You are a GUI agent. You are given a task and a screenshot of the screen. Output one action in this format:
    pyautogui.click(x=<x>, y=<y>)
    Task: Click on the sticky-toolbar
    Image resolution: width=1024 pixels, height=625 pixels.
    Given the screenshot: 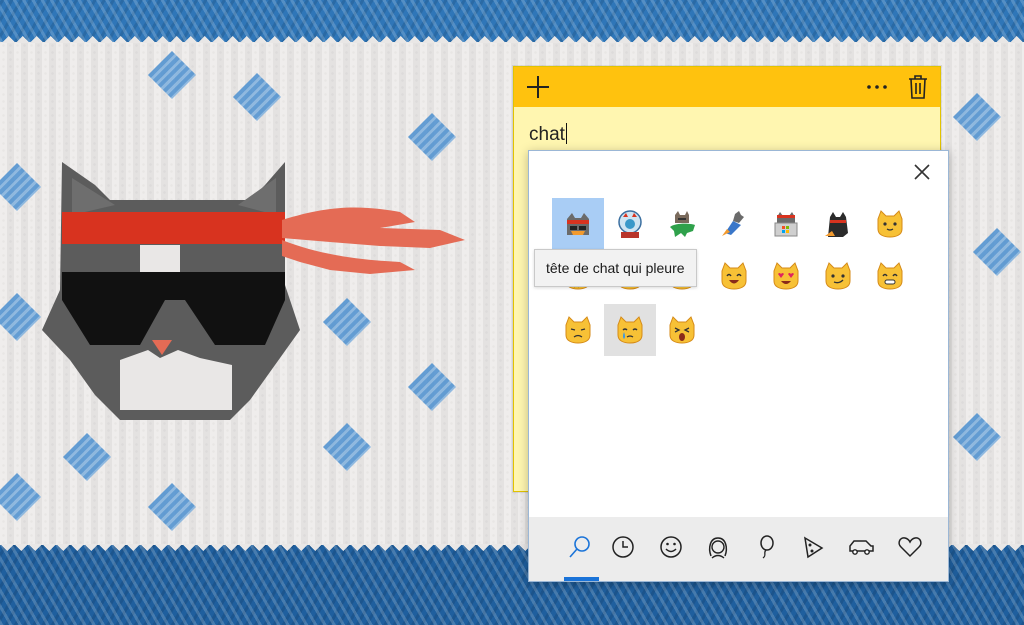 What is the action you would take?
    pyautogui.click(x=727, y=87)
    